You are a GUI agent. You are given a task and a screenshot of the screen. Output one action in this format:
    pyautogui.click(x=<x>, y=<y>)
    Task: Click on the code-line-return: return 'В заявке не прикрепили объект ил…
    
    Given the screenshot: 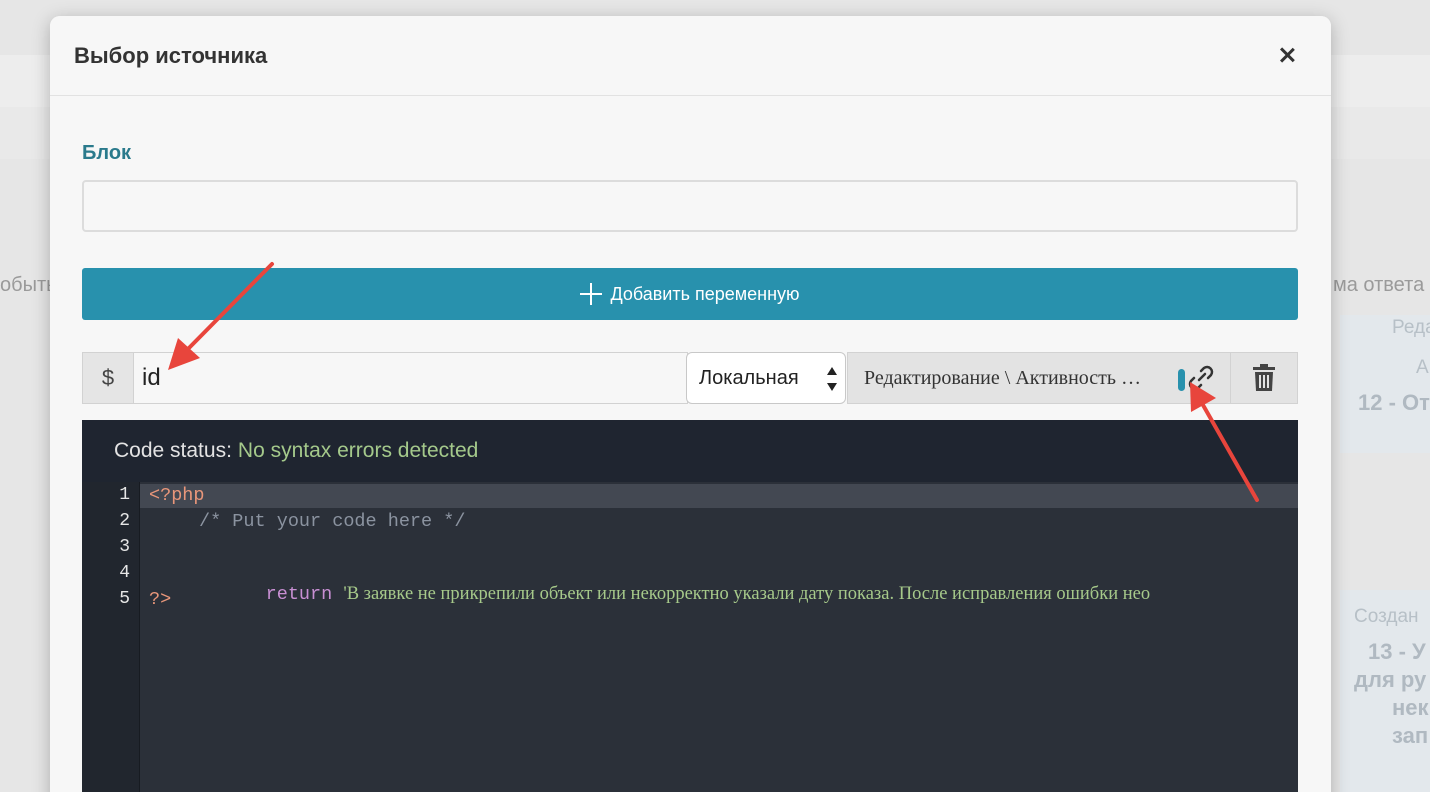 What is the action you would take?
    pyautogui.click(x=674, y=594)
    